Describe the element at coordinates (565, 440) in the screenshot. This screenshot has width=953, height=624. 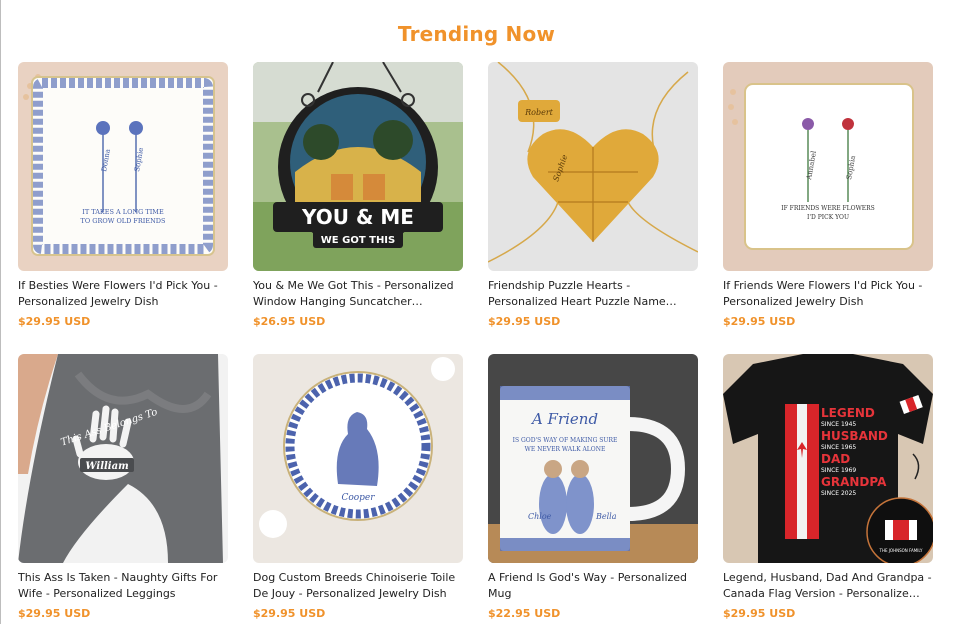
I see `mug-line-1: IS GOD'S WAY OF MAKING SURE` at that location.